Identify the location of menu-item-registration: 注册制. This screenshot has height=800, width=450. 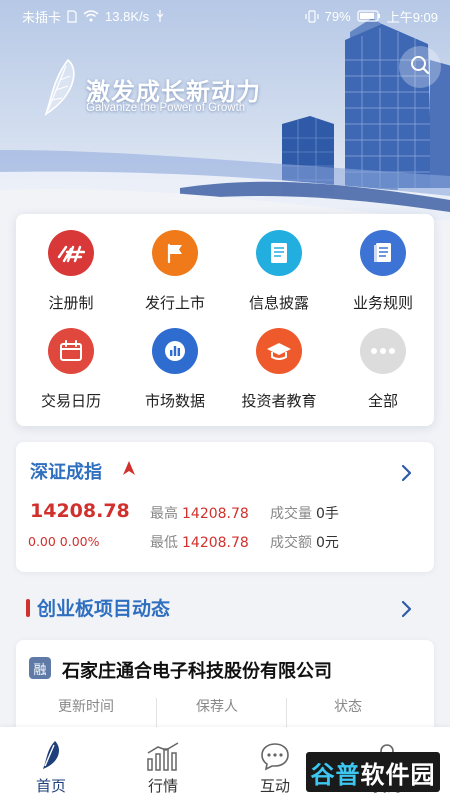
(71, 278).